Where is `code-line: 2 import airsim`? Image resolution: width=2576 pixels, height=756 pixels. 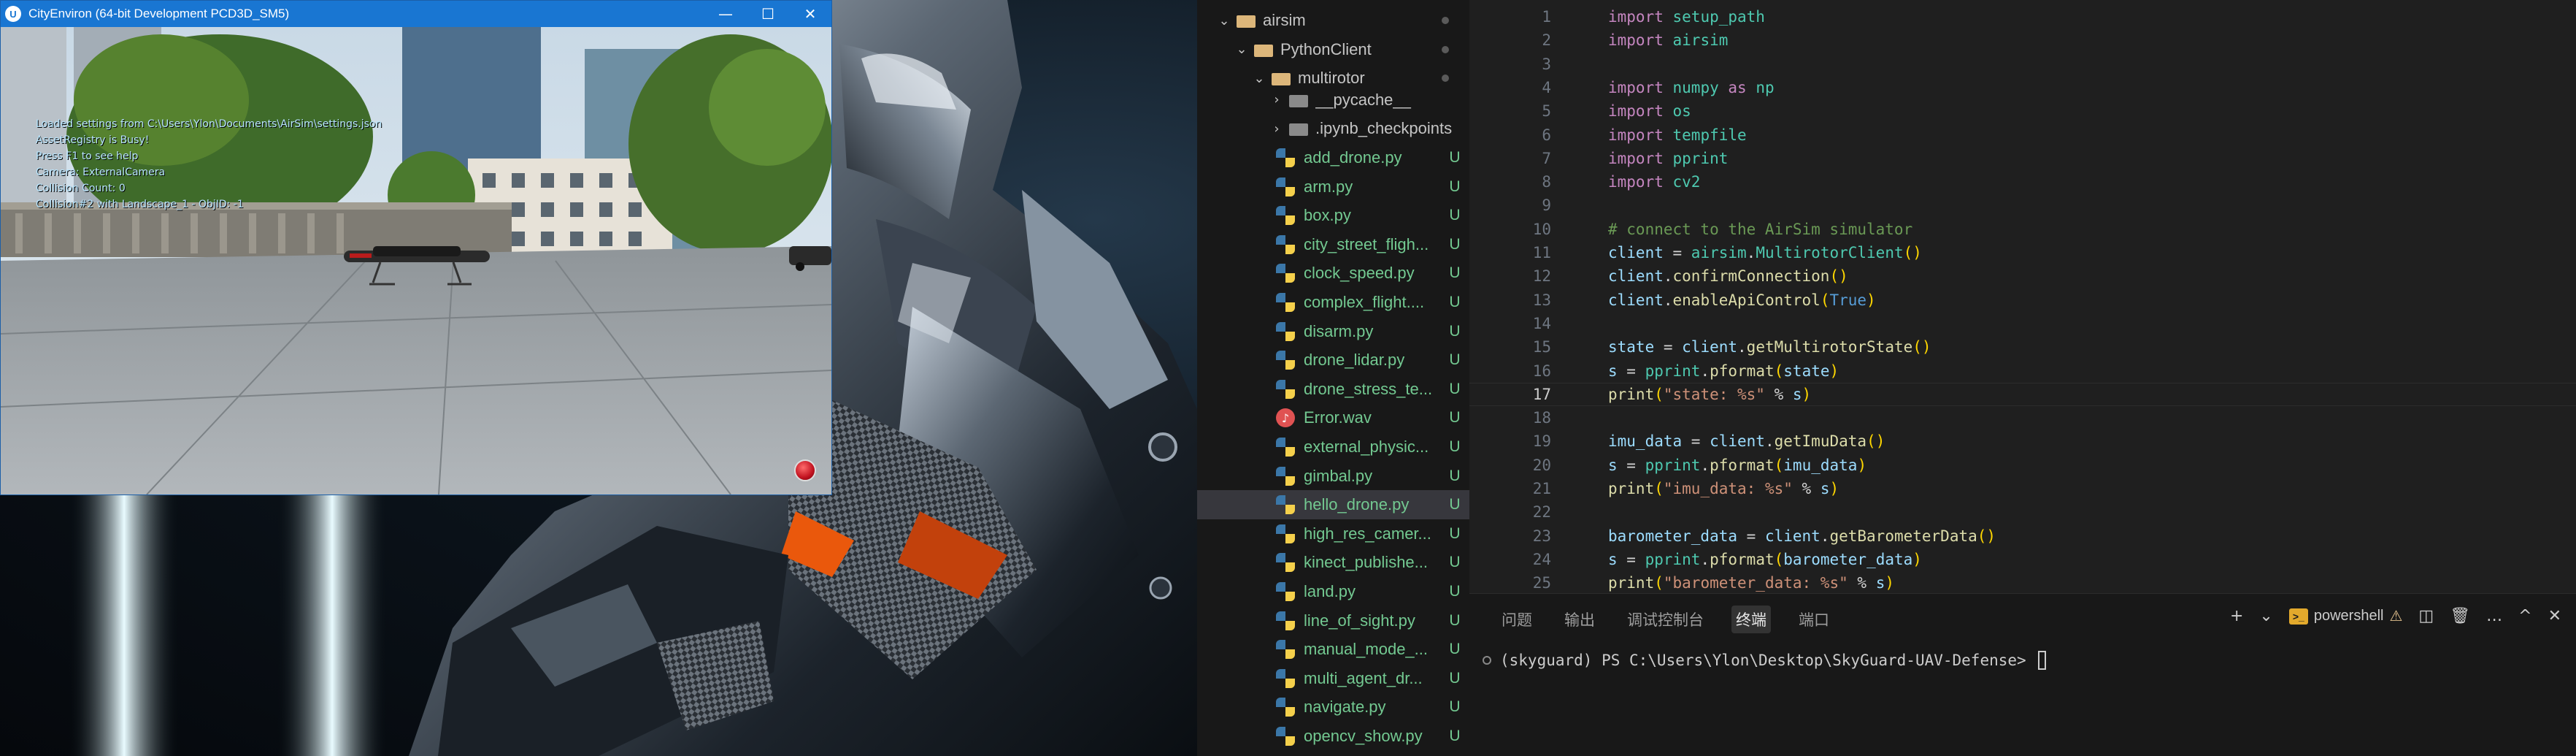 code-line: 2 import airsim is located at coordinates (2022, 40).